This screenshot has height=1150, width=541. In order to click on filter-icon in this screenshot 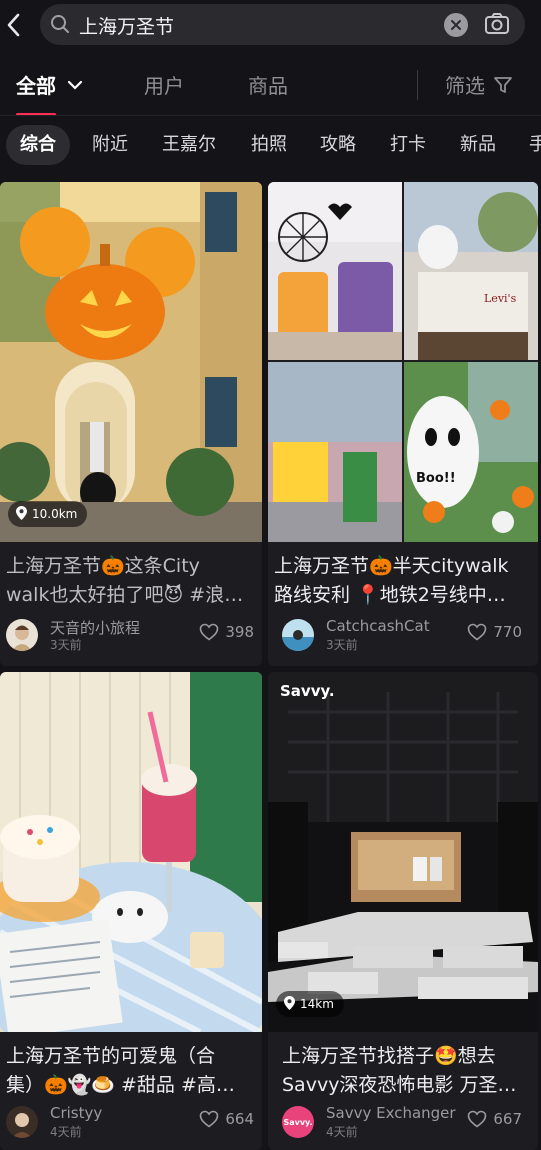, I will do `click(503, 85)`.